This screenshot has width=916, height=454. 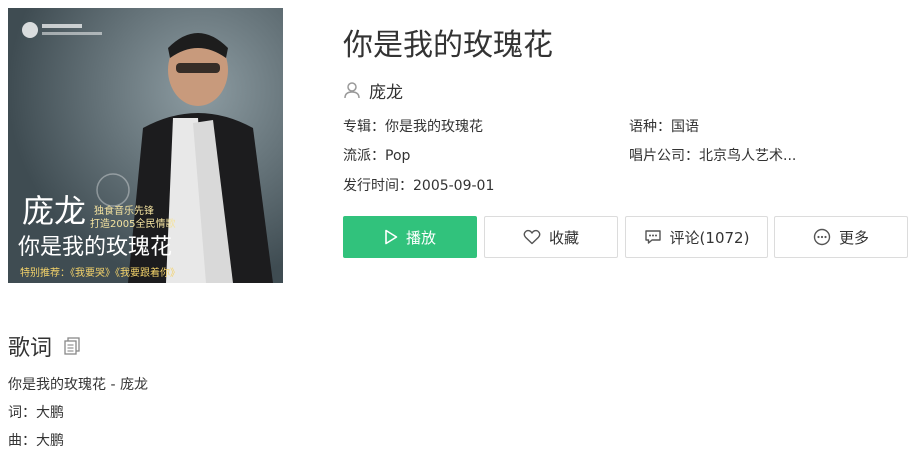 I want to click on lyric-line: 词：大鹏, so click(x=36, y=413).